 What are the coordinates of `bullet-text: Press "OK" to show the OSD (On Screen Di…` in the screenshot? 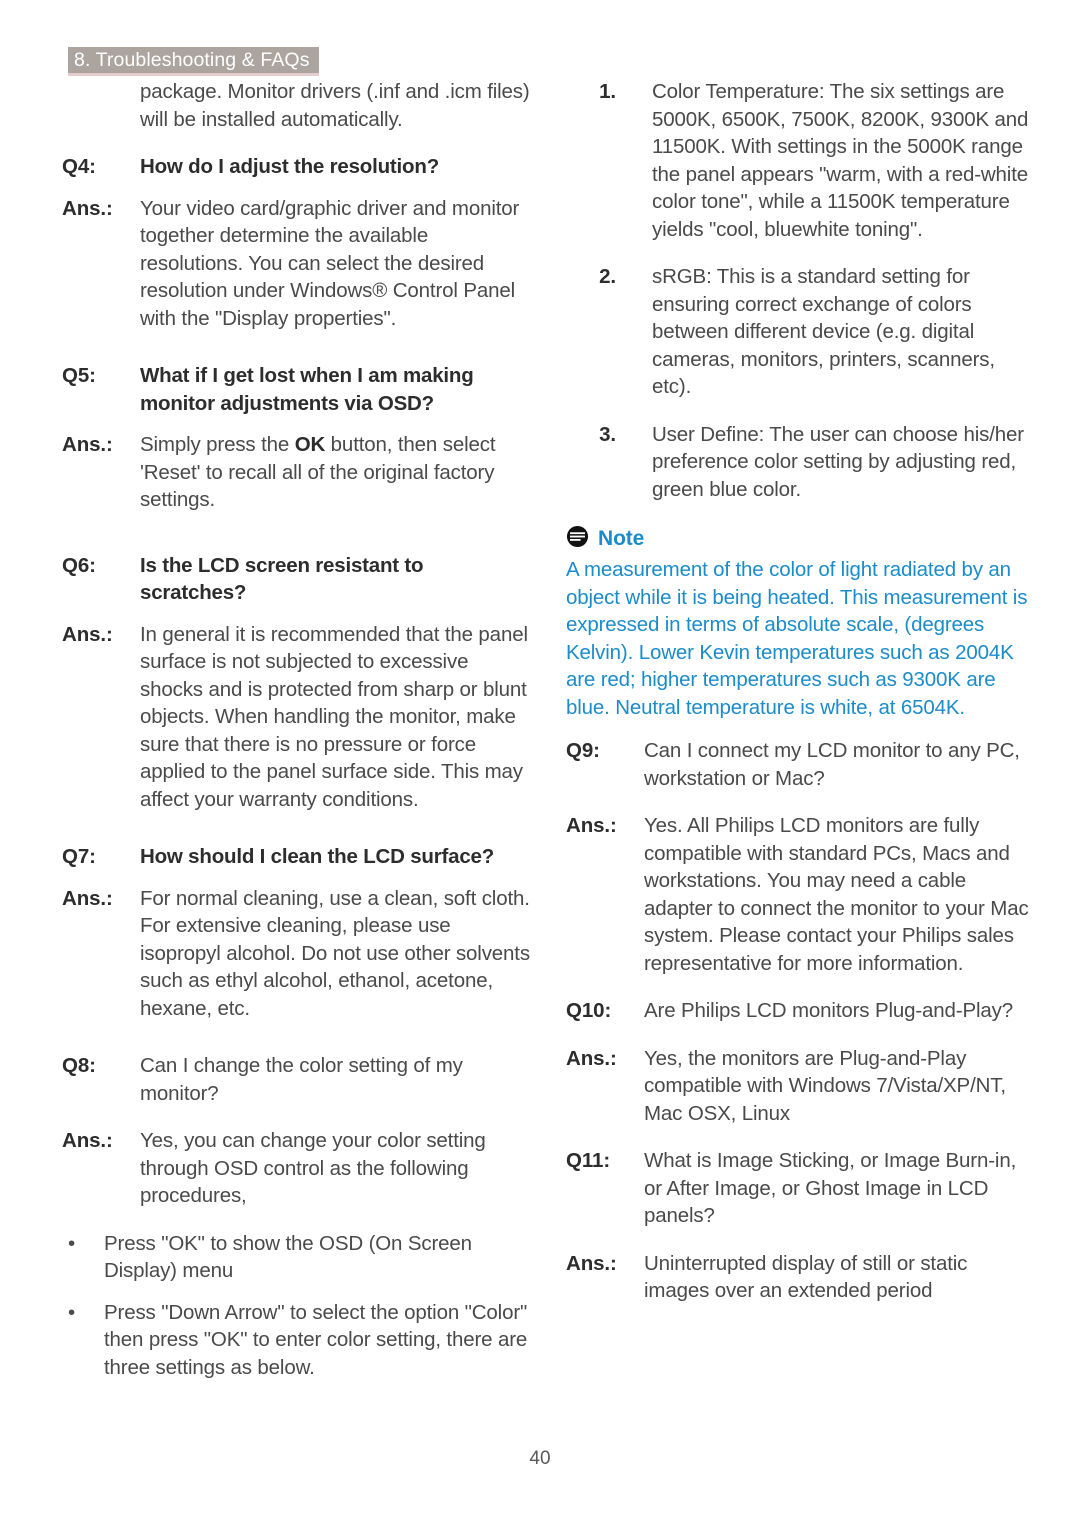 It's located at (288, 1257).